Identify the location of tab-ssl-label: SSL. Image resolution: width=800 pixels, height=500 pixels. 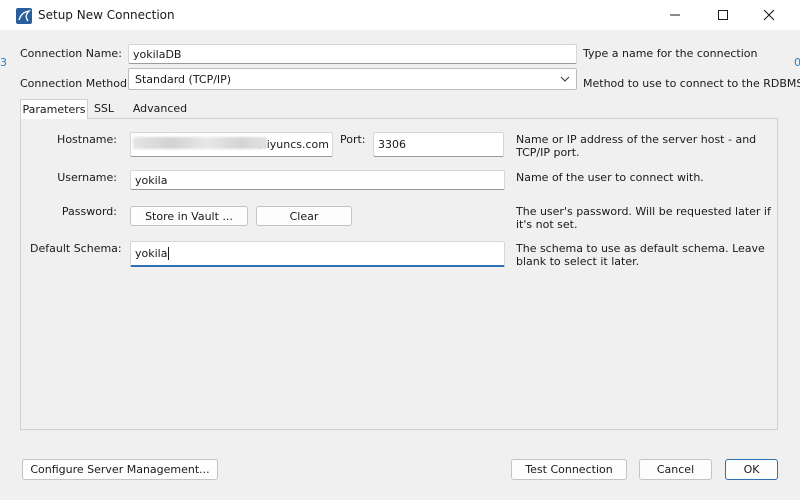
(104, 108).